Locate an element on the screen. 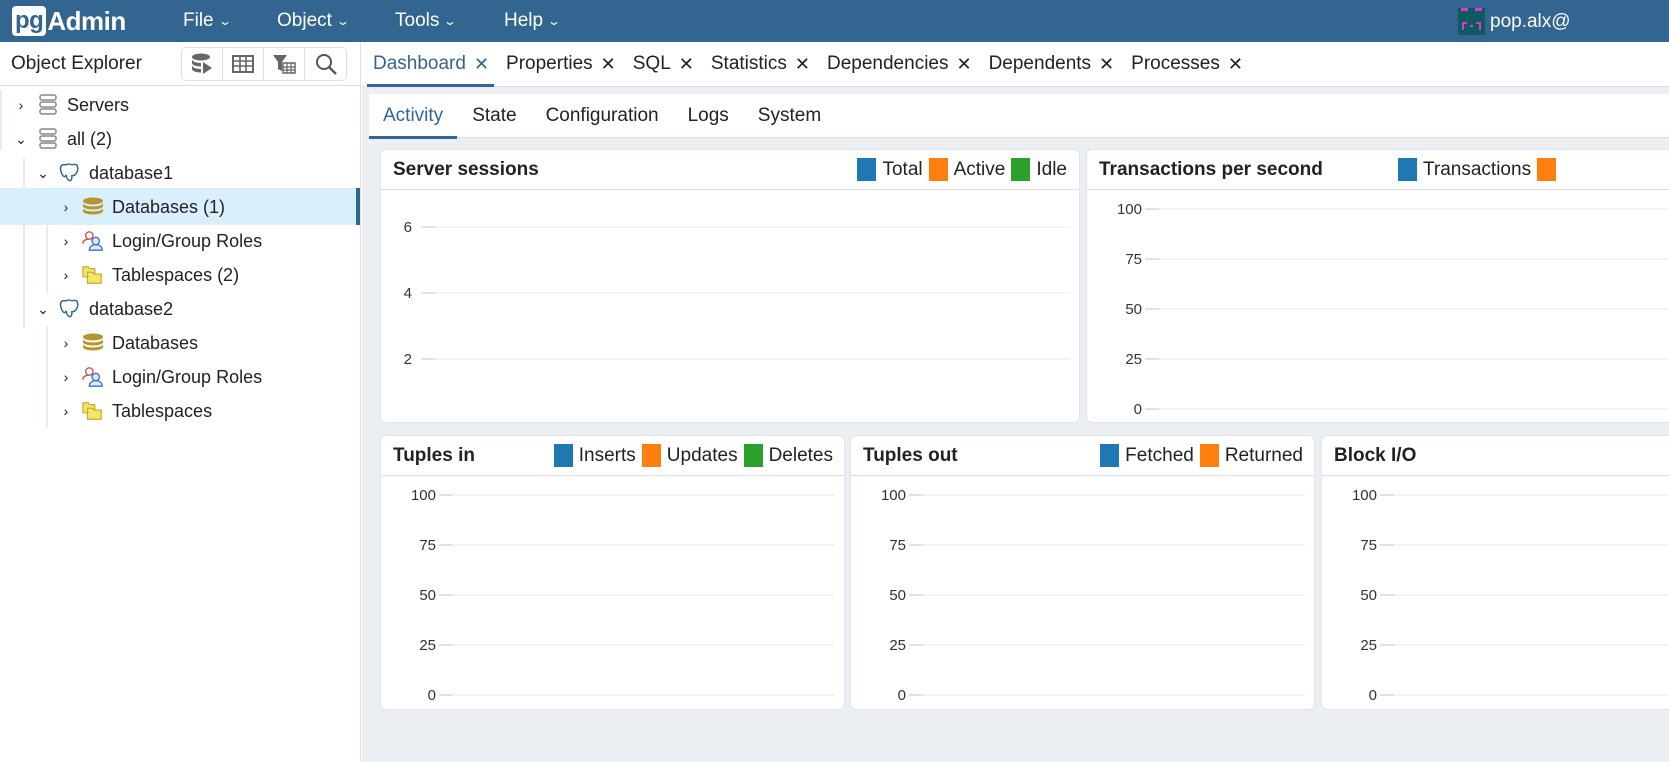  query-tool-button is located at coordinates (202, 64).